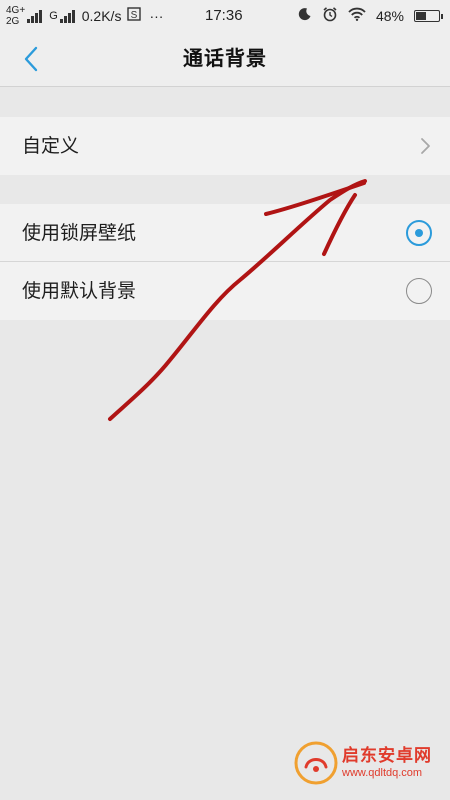 This screenshot has height=800, width=450. What do you see at coordinates (16, 10) in the screenshot?
I see `network-type-primary: 4G+` at bounding box center [16, 10].